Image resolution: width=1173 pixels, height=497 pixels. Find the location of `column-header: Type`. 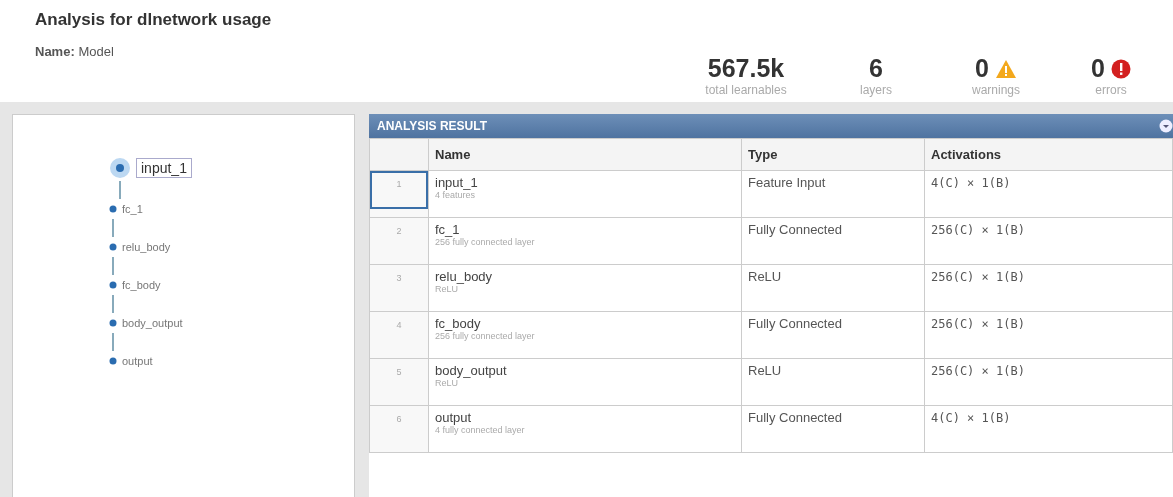

column-header: Type is located at coordinates (833, 154).